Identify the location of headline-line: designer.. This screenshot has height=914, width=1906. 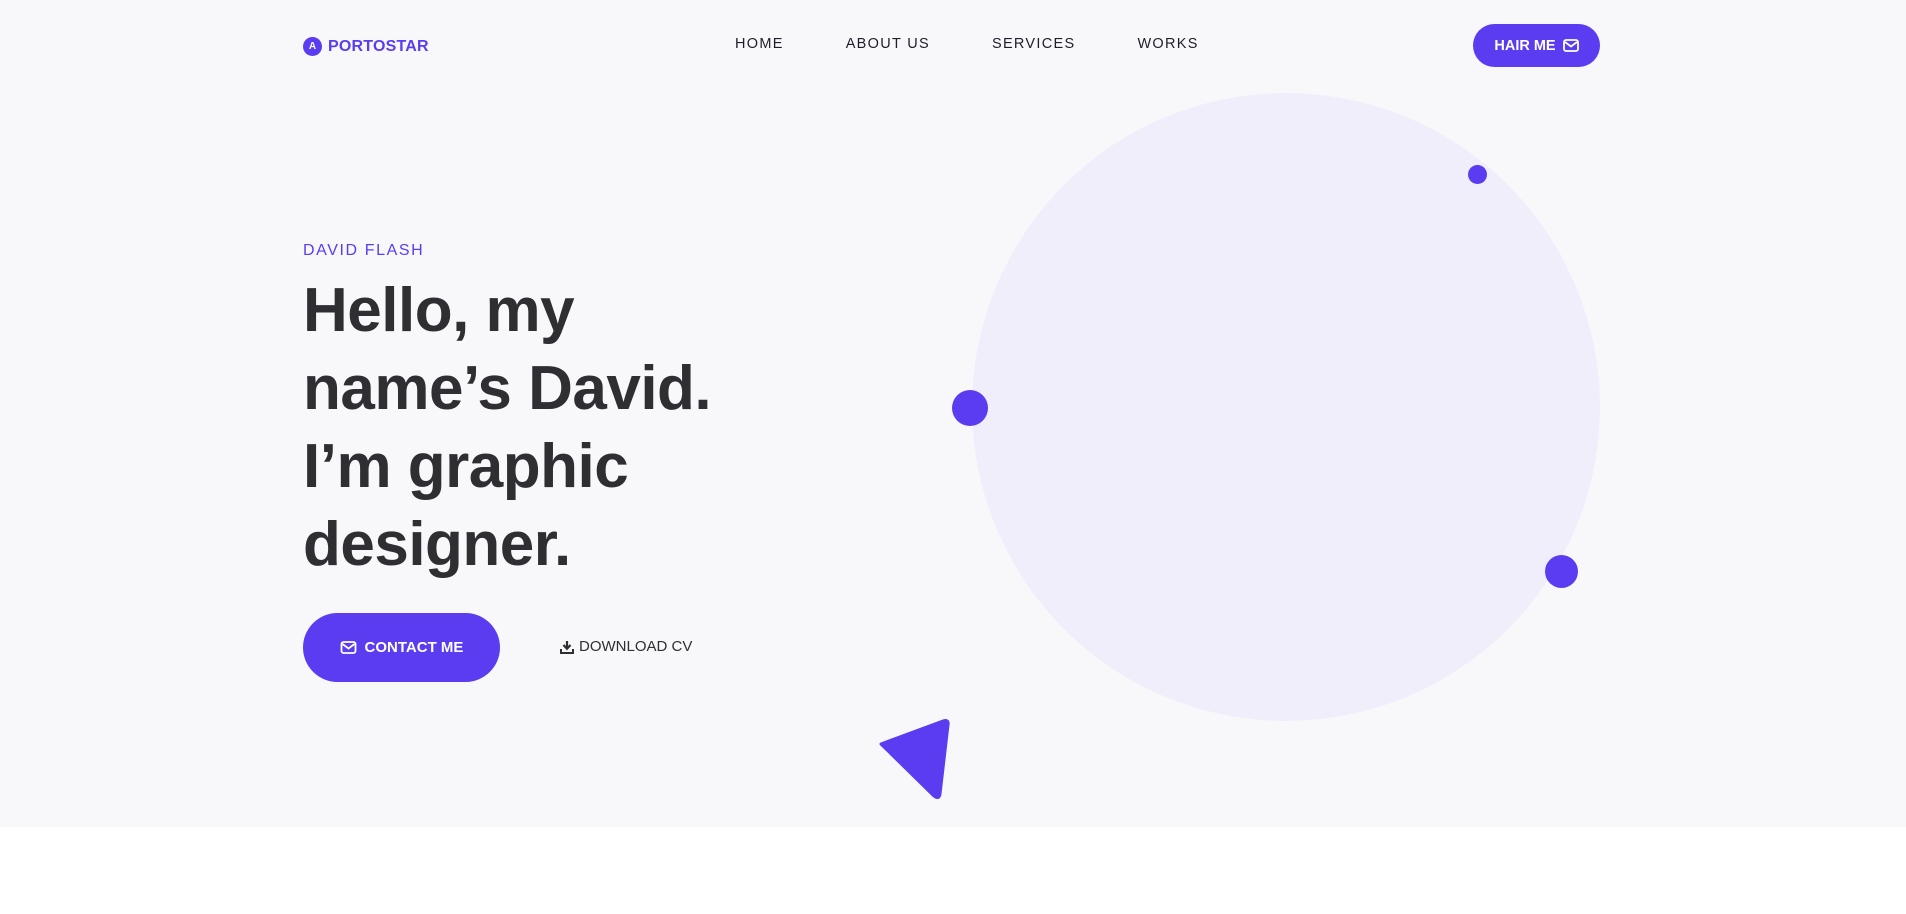
(437, 544).